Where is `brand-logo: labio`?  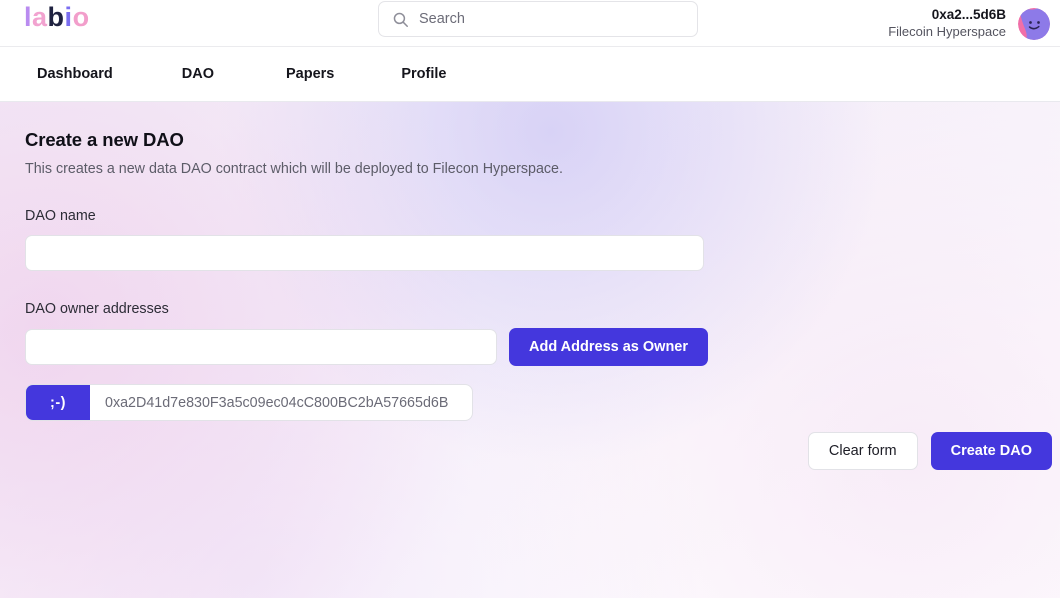
brand-logo: labio is located at coordinates (57, 17).